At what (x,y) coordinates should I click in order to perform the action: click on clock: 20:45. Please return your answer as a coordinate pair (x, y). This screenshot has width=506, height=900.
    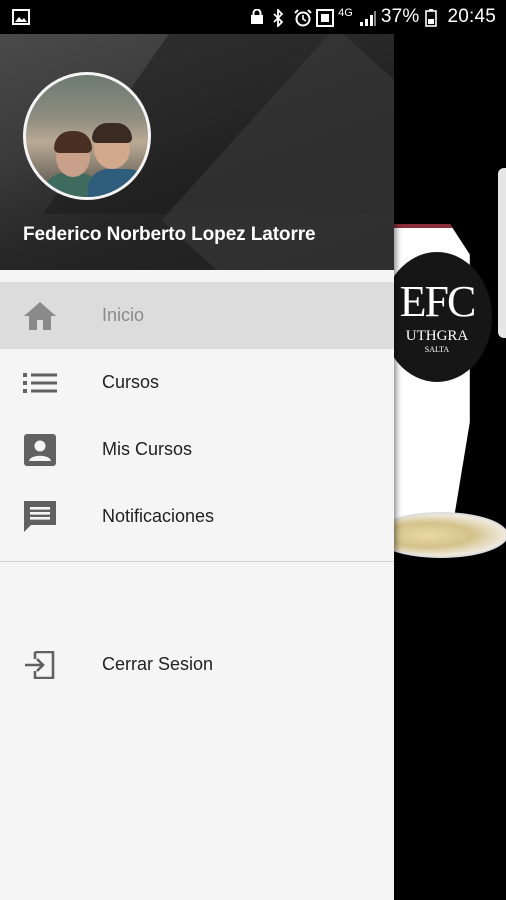
    Looking at the image, I should click on (471, 16).